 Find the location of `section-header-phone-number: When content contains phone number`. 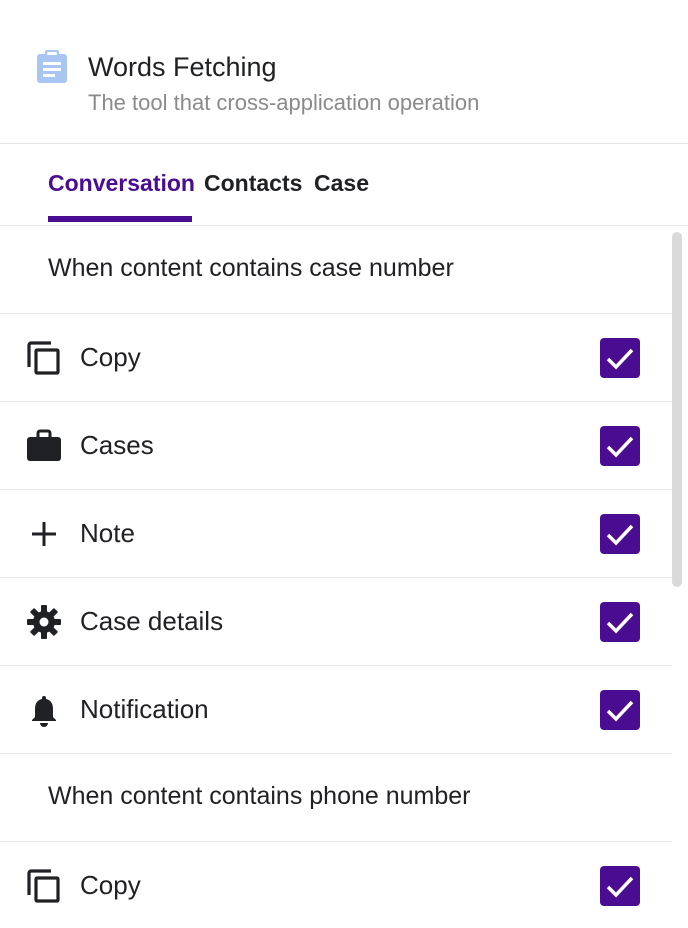

section-header-phone-number: When content contains phone number is located at coordinates (336, 798).